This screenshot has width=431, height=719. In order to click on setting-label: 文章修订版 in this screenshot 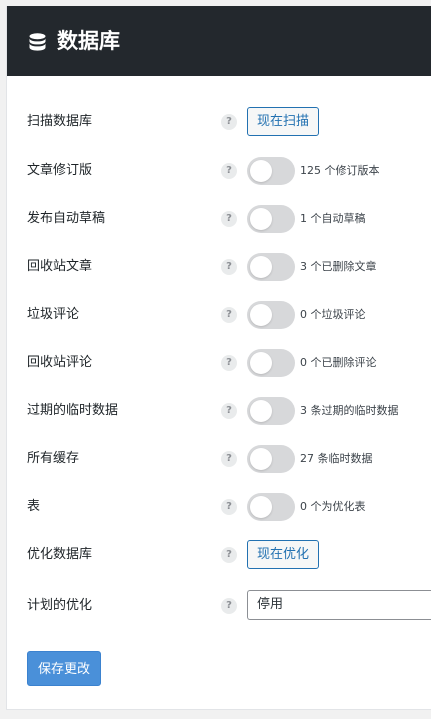, I will do `click(60, 170)`.